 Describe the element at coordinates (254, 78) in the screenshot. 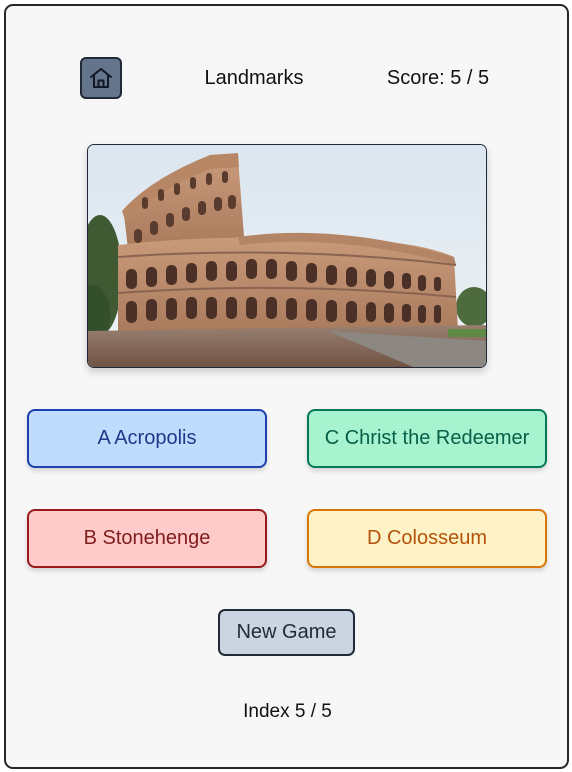

I see `game-title: Landmarks` at that location.